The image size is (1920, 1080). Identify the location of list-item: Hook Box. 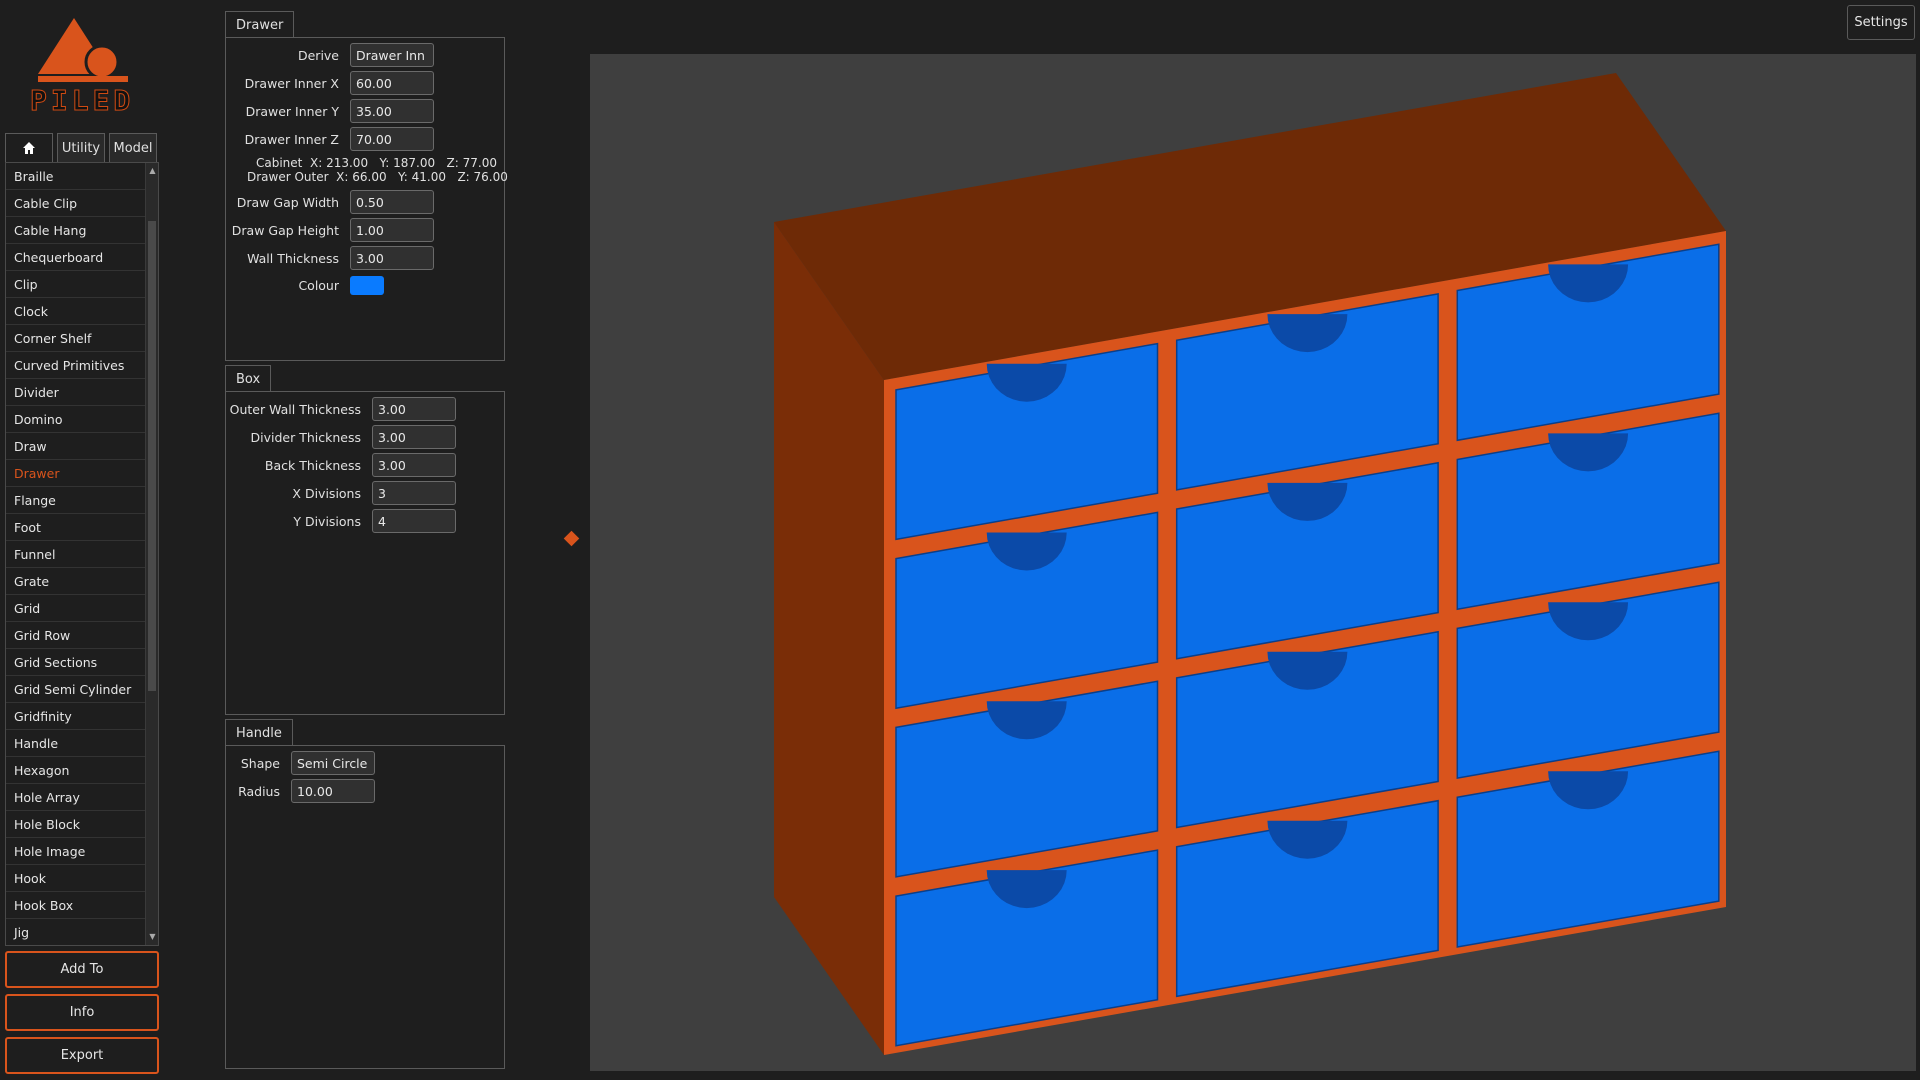
(76, 905).